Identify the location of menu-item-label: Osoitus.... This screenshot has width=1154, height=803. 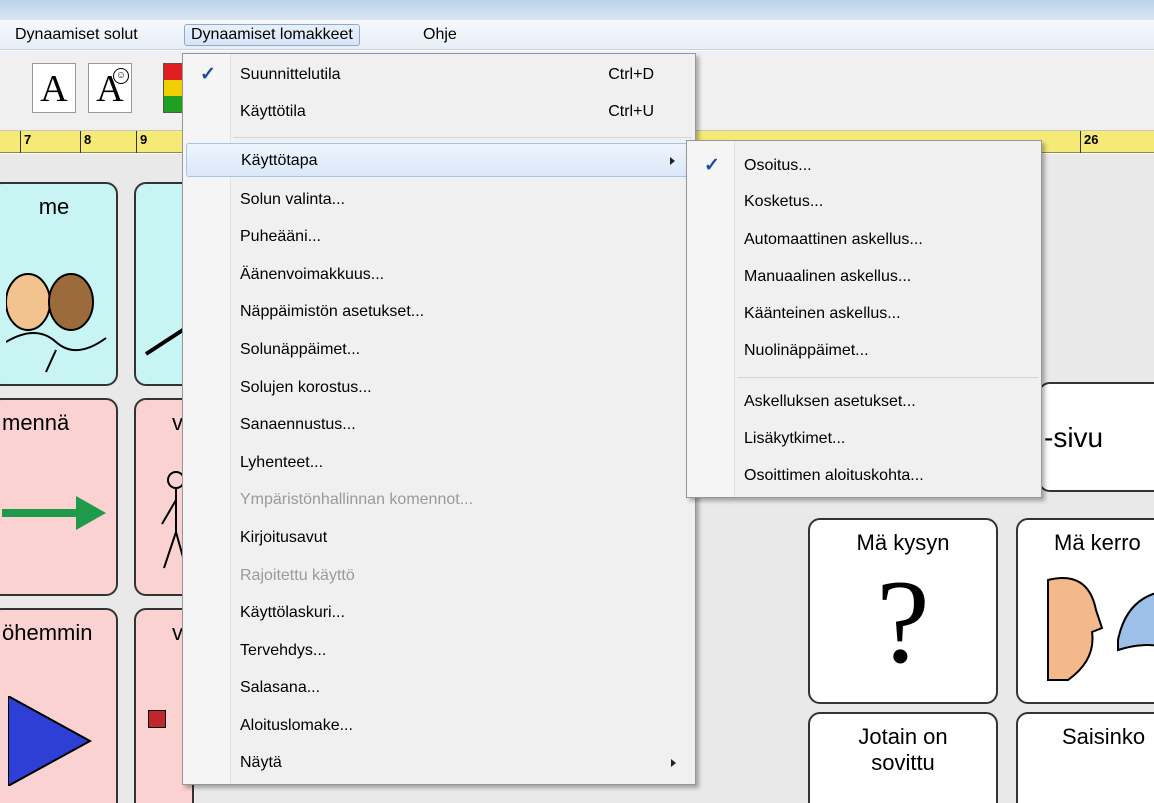
(778, 165).